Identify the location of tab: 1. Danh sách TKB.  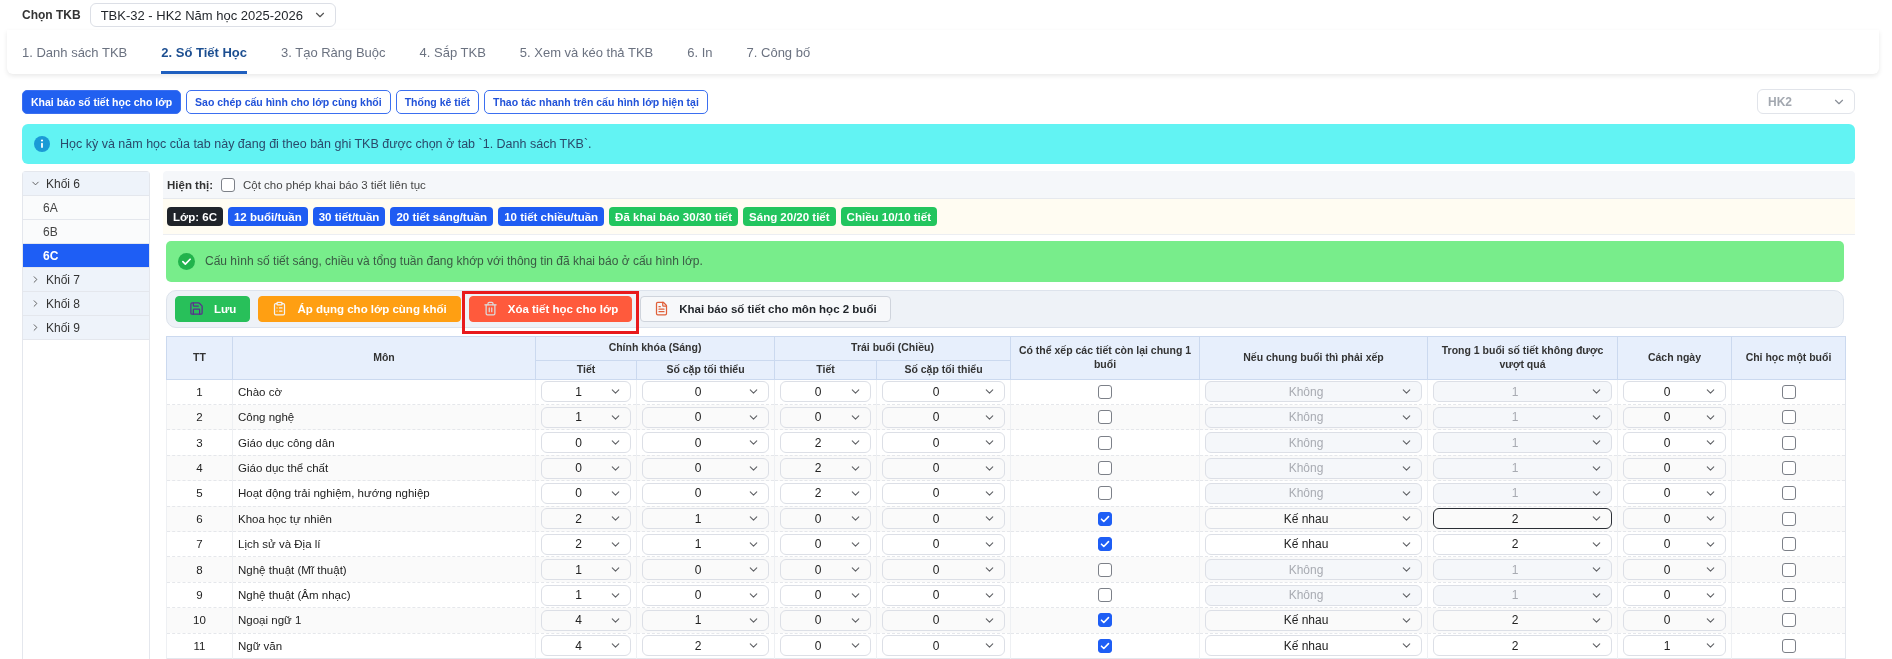
(75, 52).